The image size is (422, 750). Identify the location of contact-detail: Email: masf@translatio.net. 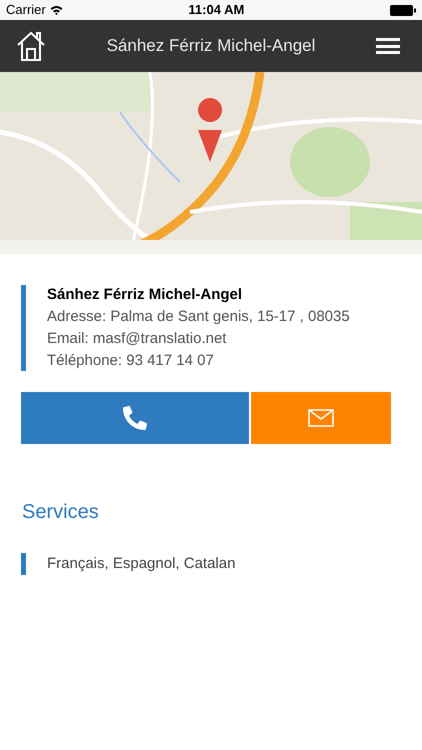
(137, 339).